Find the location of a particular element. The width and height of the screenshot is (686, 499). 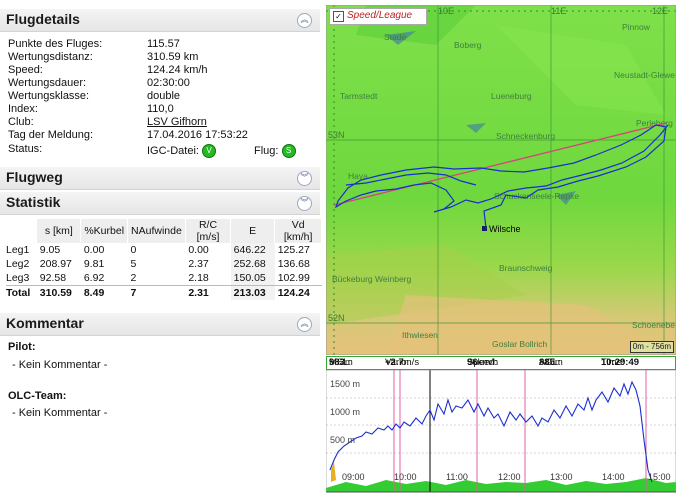

town-label: Schuckenseele-Repke is located at coordinates (536, 196).